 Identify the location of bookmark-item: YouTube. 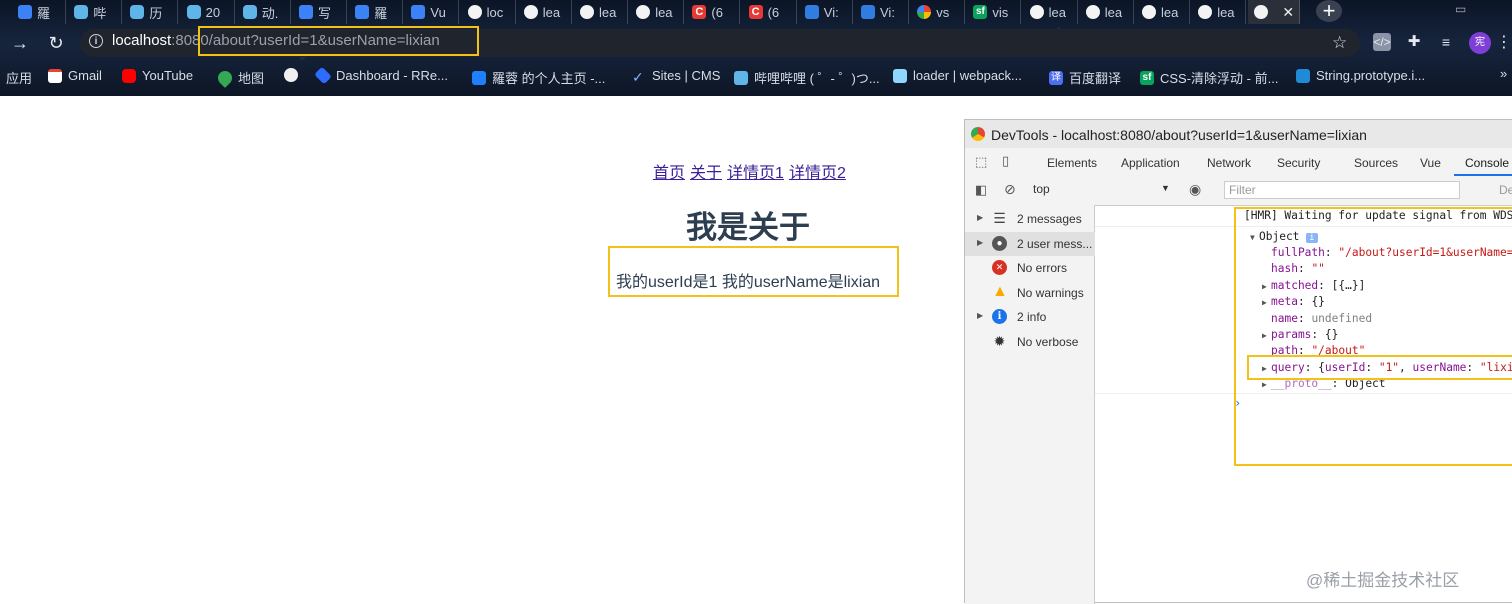
(157, 75).